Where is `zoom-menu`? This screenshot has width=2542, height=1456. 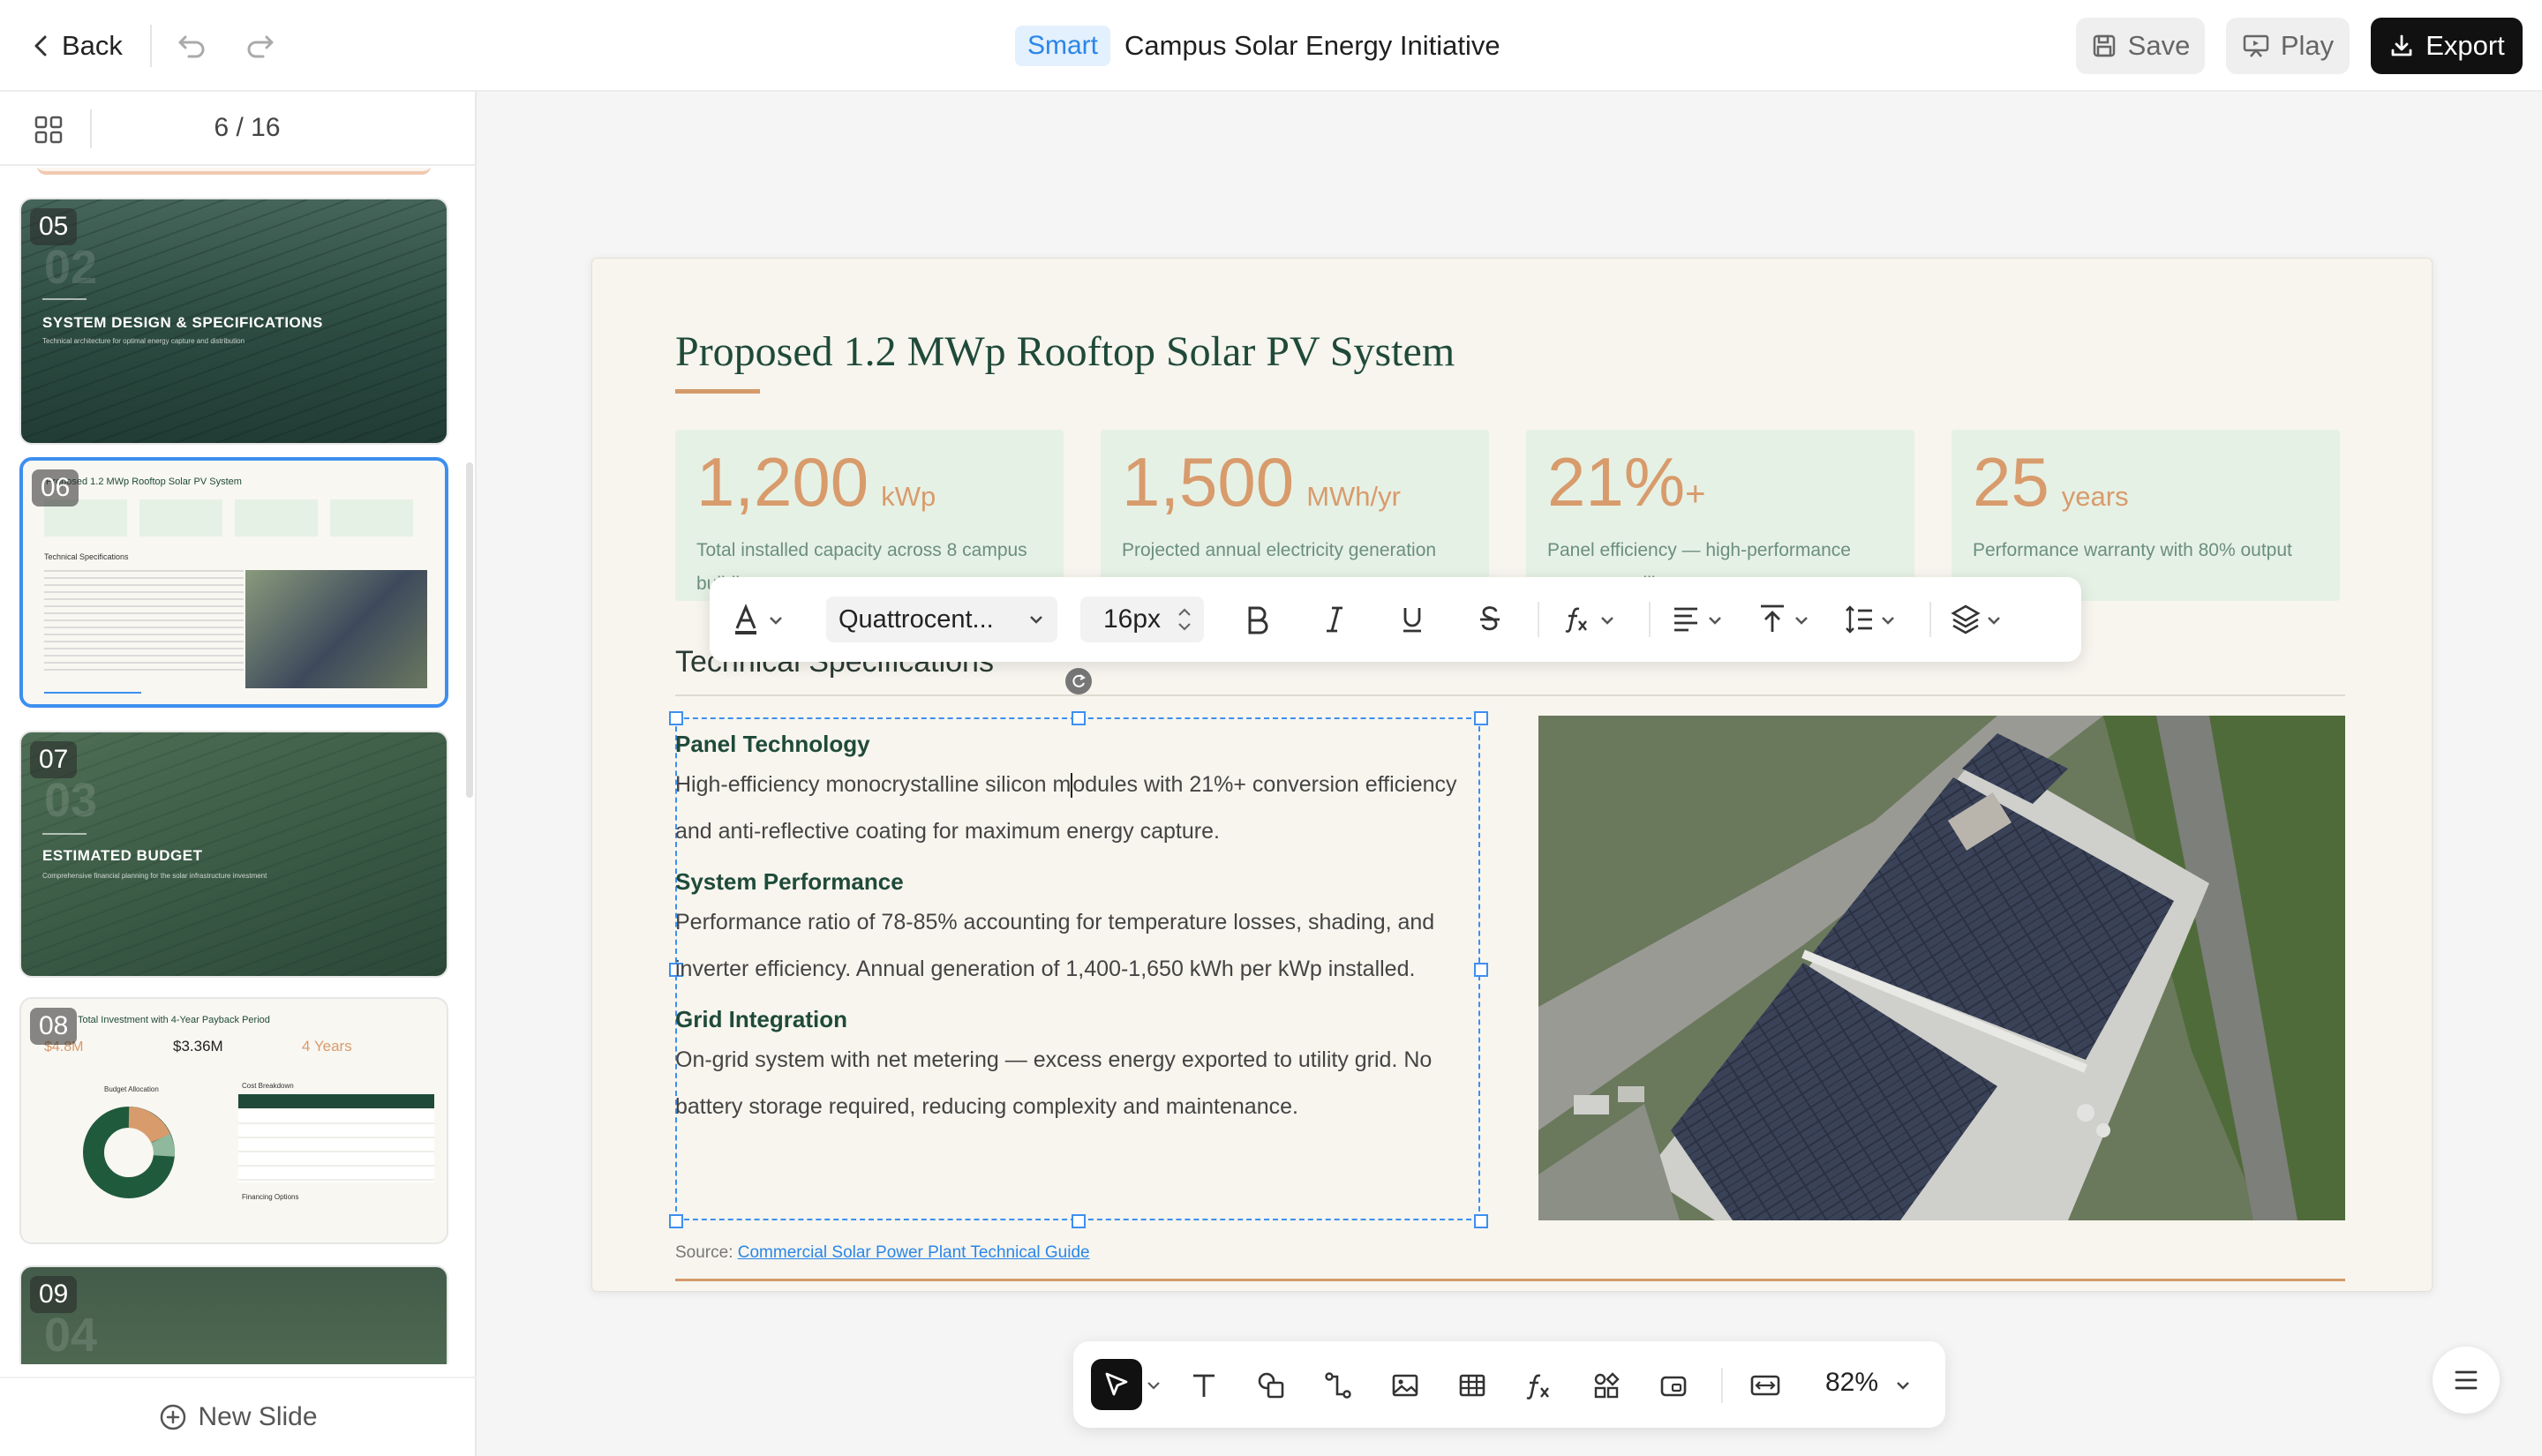
zoom-menu is located at coordinates (1903, 1385).